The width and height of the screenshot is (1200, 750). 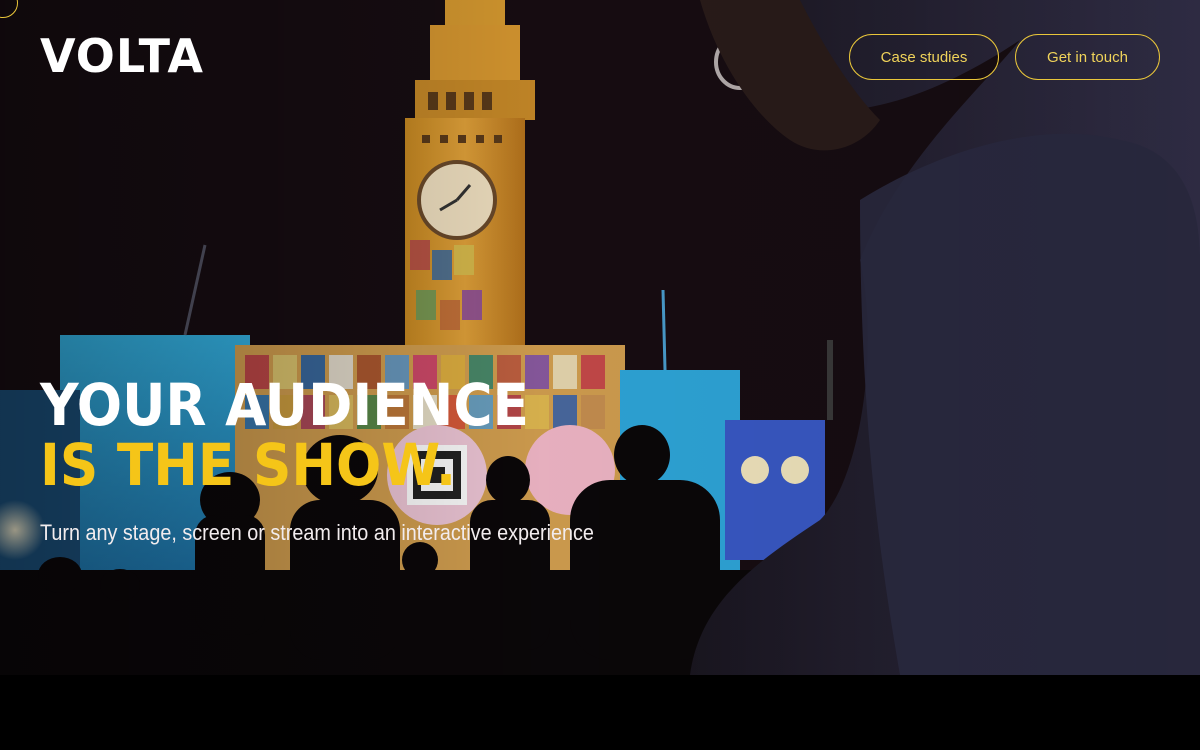 I want to click on get-in-touch-button: Get in touch, so click(x=1087, y=57).